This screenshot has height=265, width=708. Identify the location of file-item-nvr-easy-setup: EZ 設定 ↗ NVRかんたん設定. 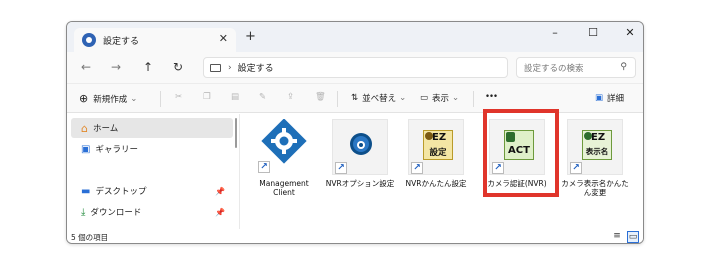
(436, 159).